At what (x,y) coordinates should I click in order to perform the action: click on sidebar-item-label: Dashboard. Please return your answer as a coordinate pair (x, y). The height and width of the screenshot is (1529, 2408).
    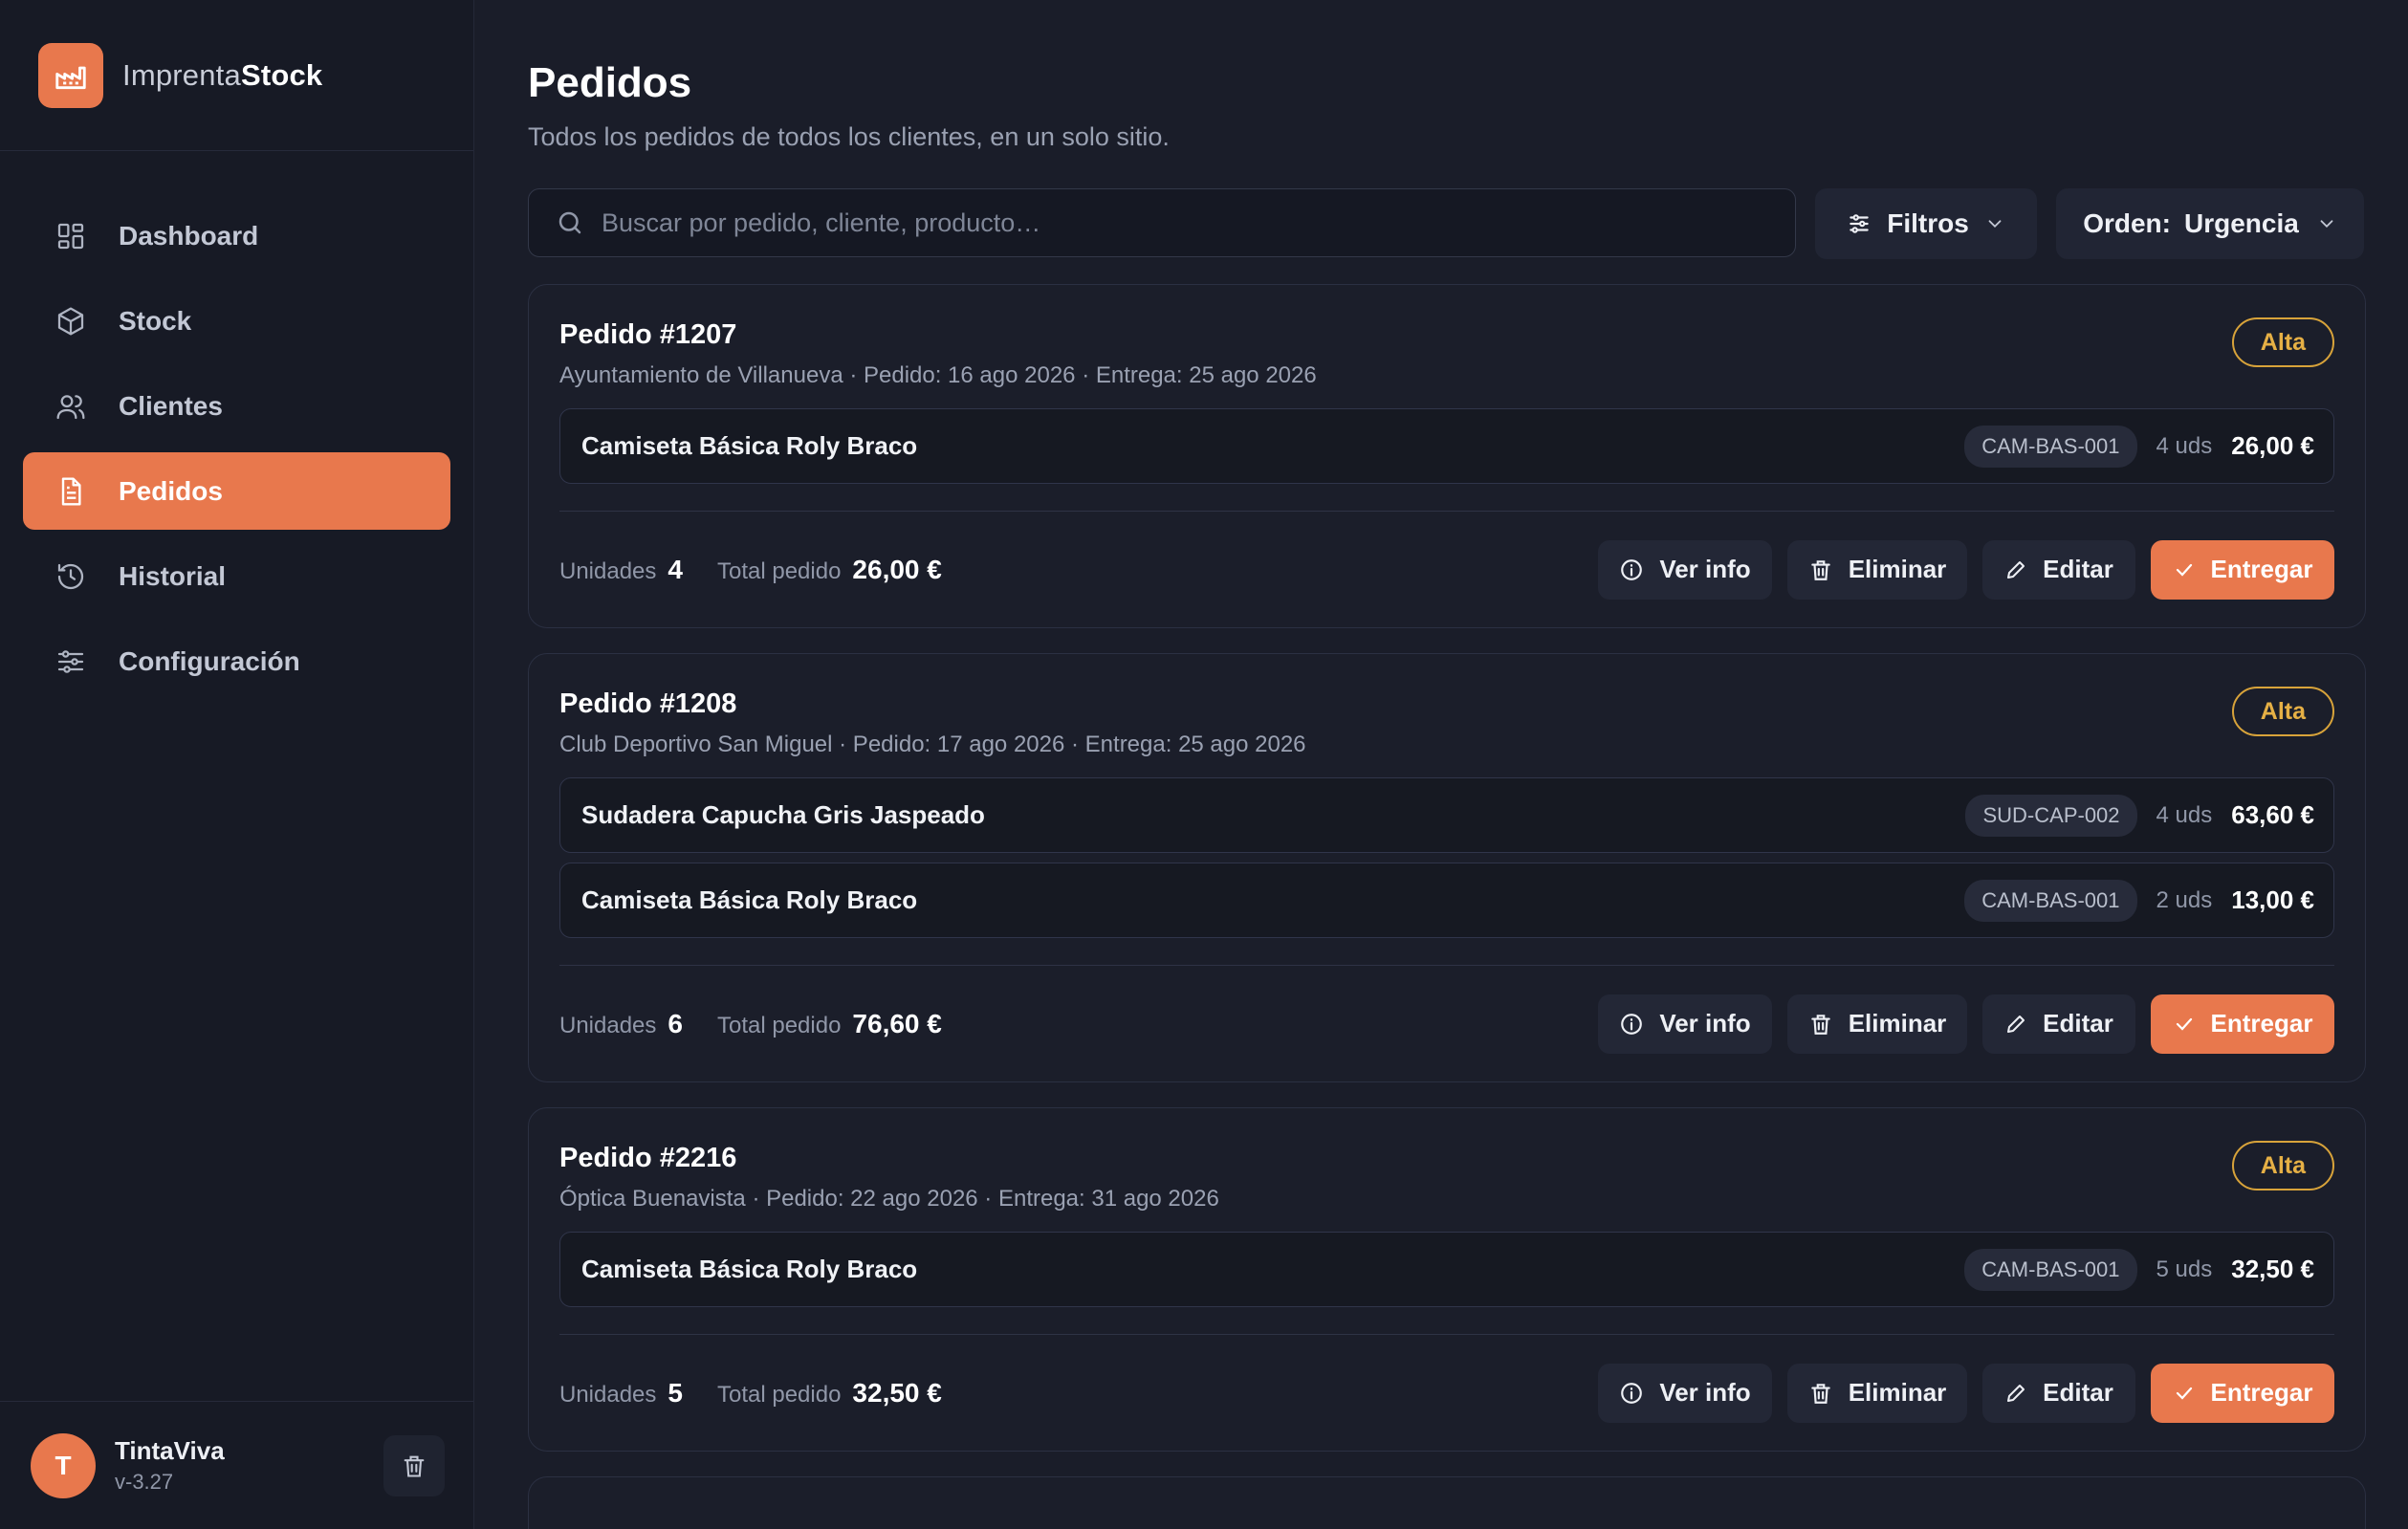
    Looking at the image, I should click on (189, 235).